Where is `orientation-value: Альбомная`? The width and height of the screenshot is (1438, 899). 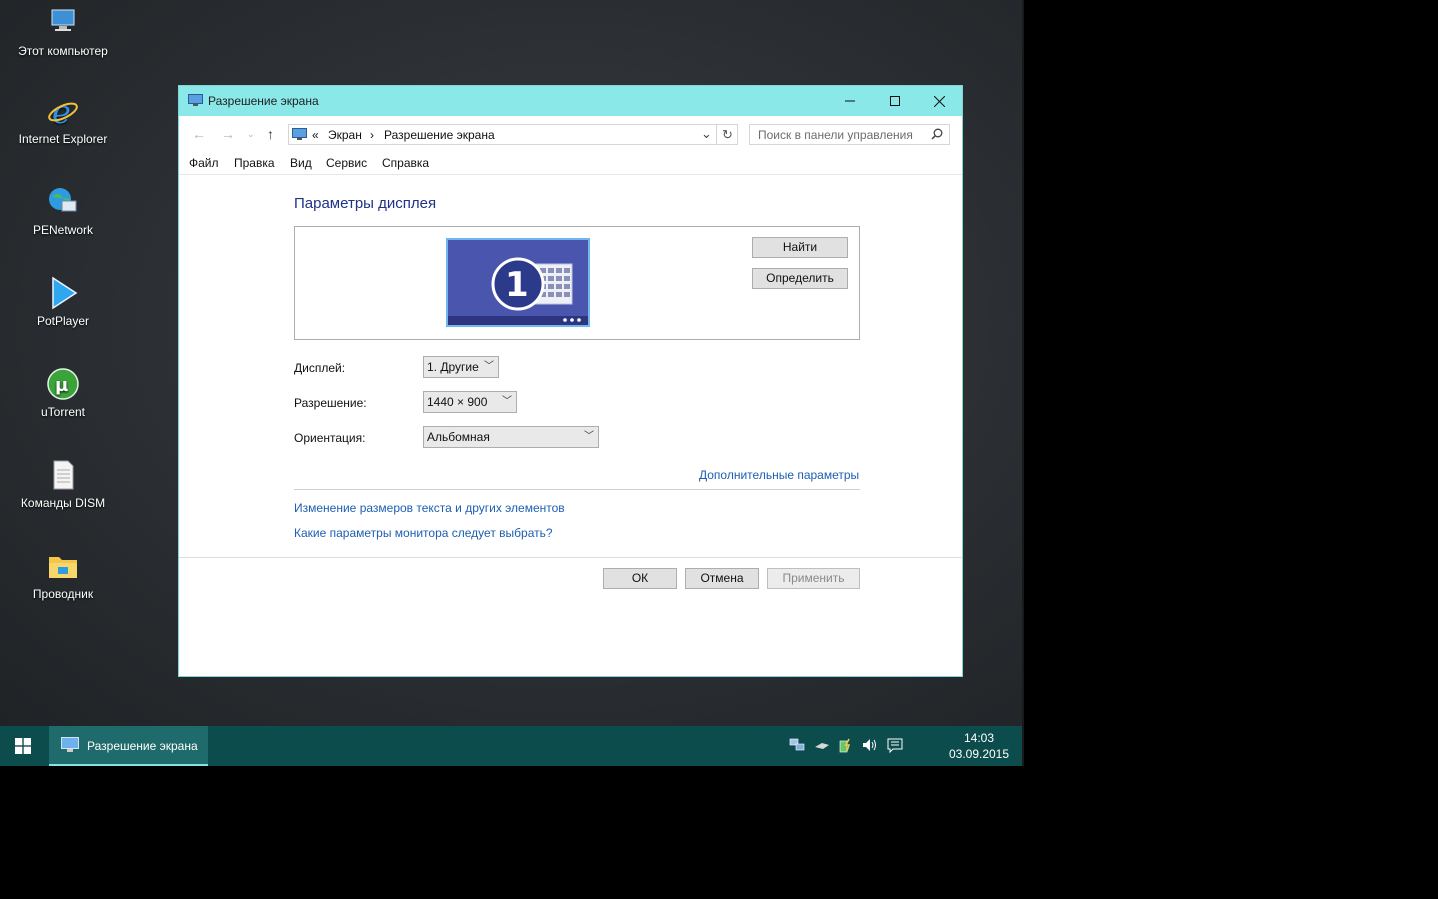
orientation-value: Альбомная is located at coordinates (458, 437).